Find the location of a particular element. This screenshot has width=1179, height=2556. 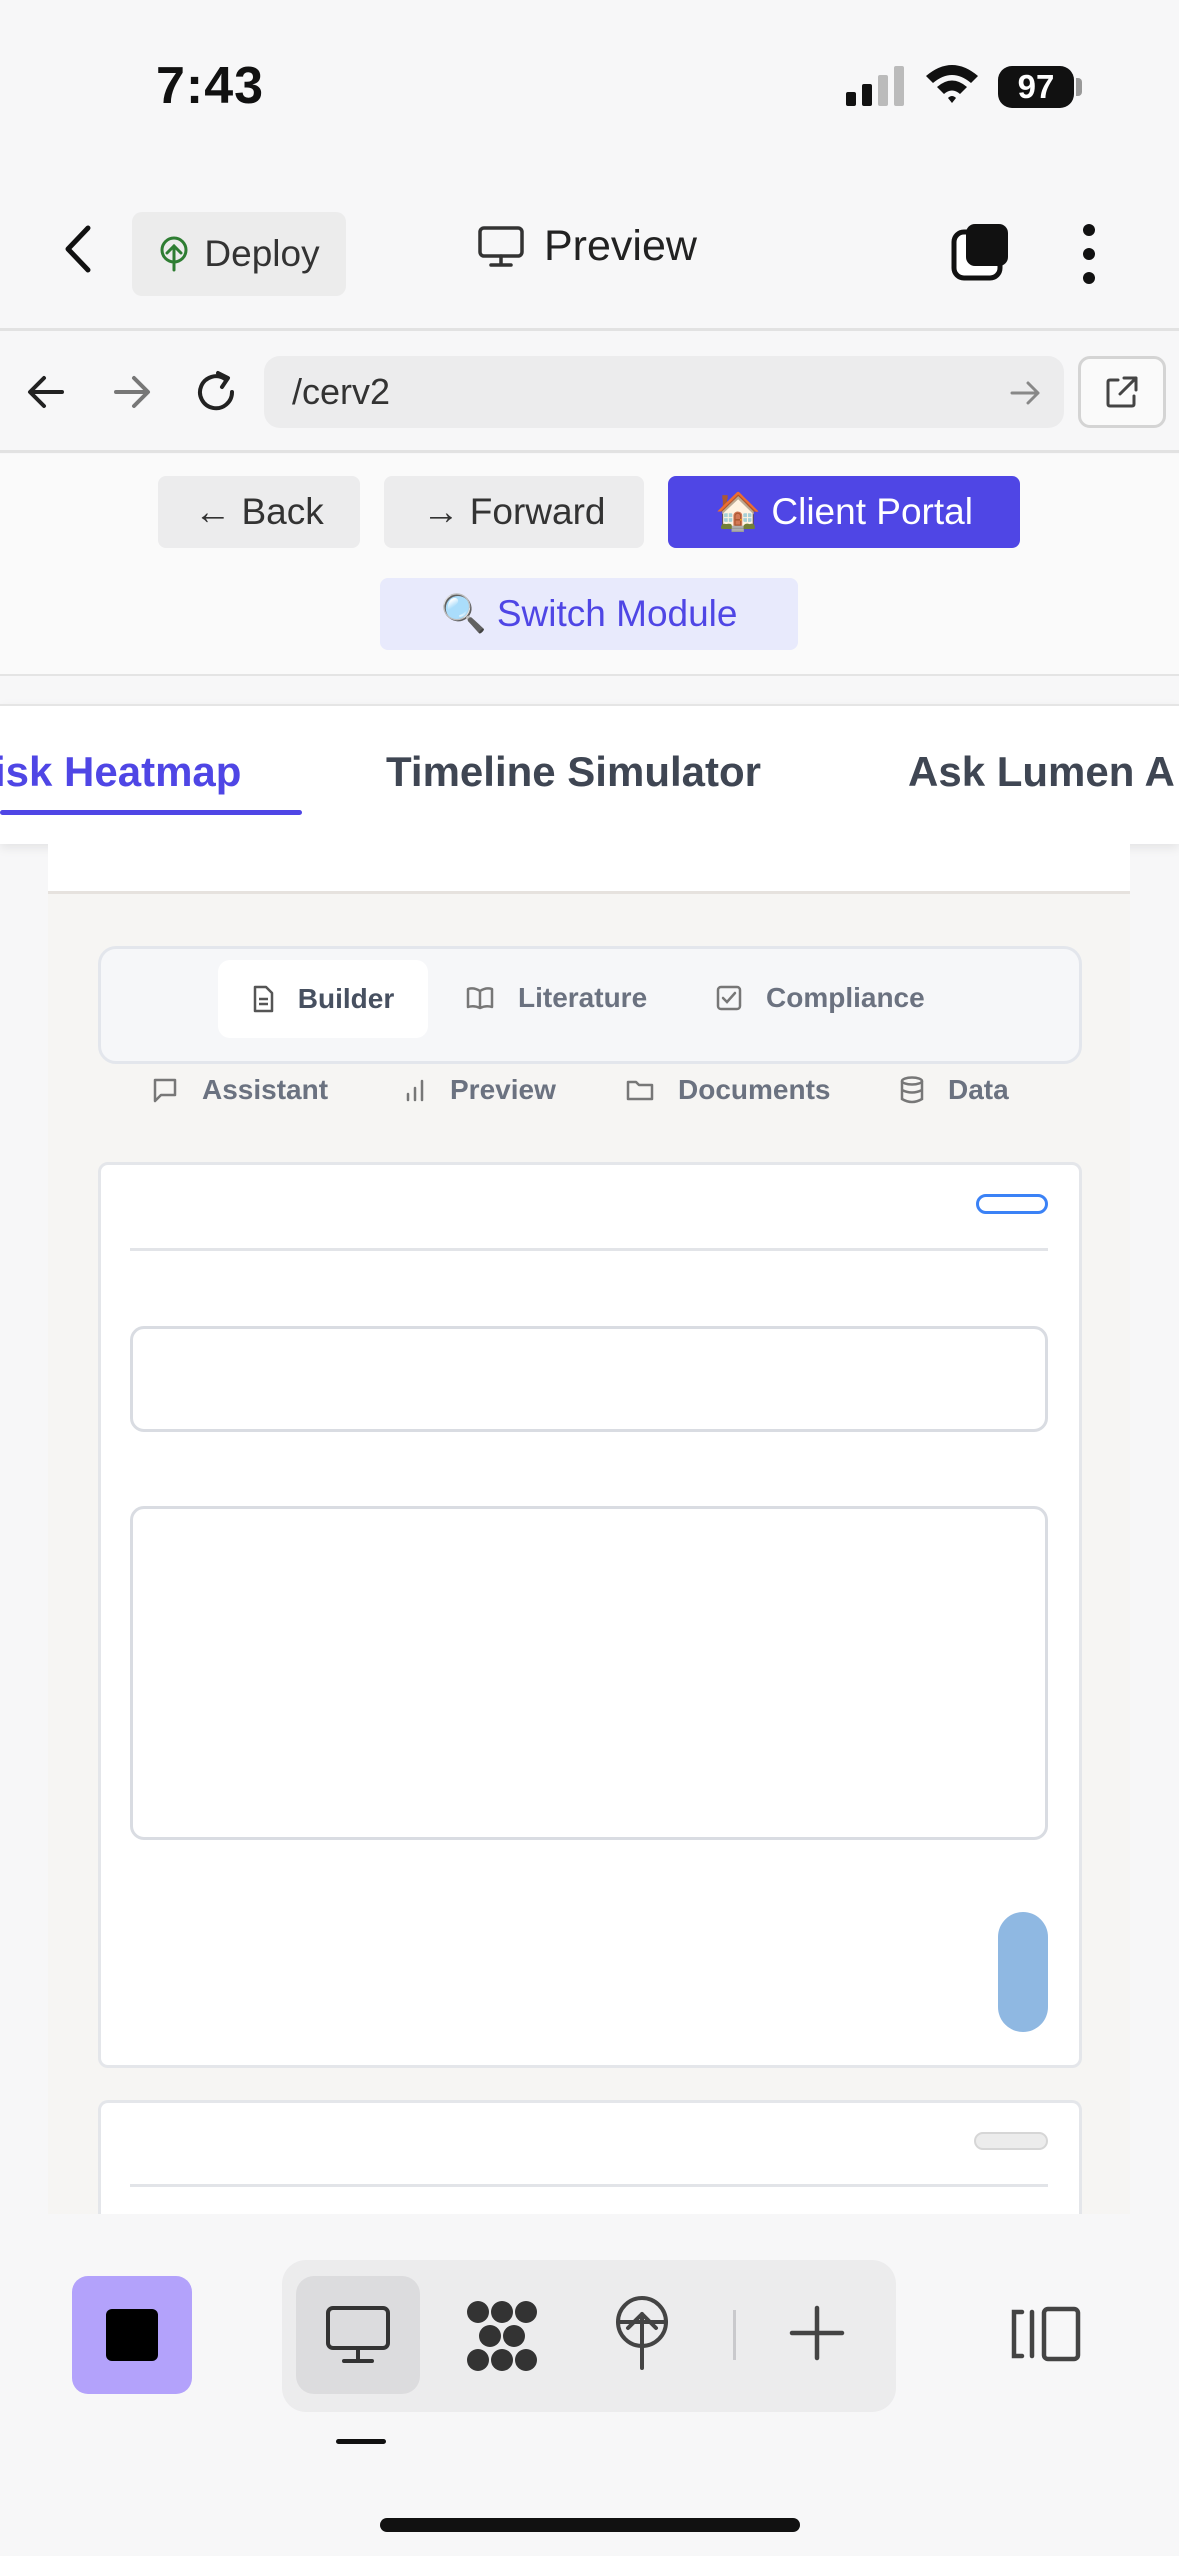

deploy-label: Deploy is located at coordinates (262, 253).